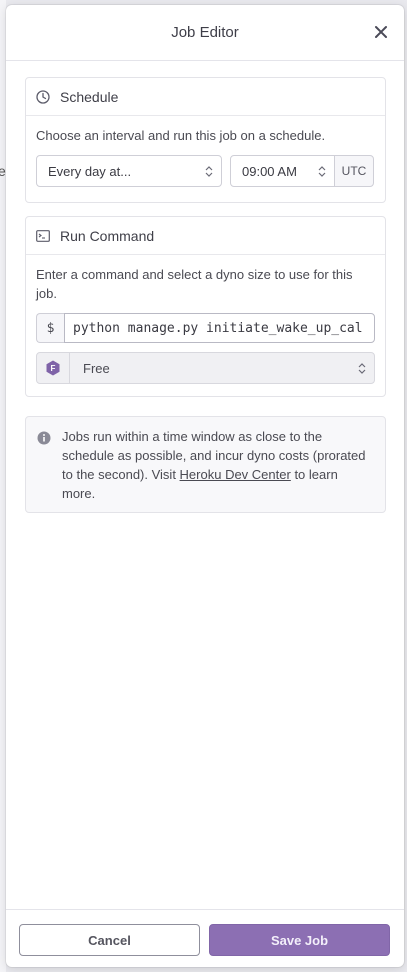 The width and height of the screenshot is (407, 972). I want to click on time-select: 09:00 AM, so click(282, 171).